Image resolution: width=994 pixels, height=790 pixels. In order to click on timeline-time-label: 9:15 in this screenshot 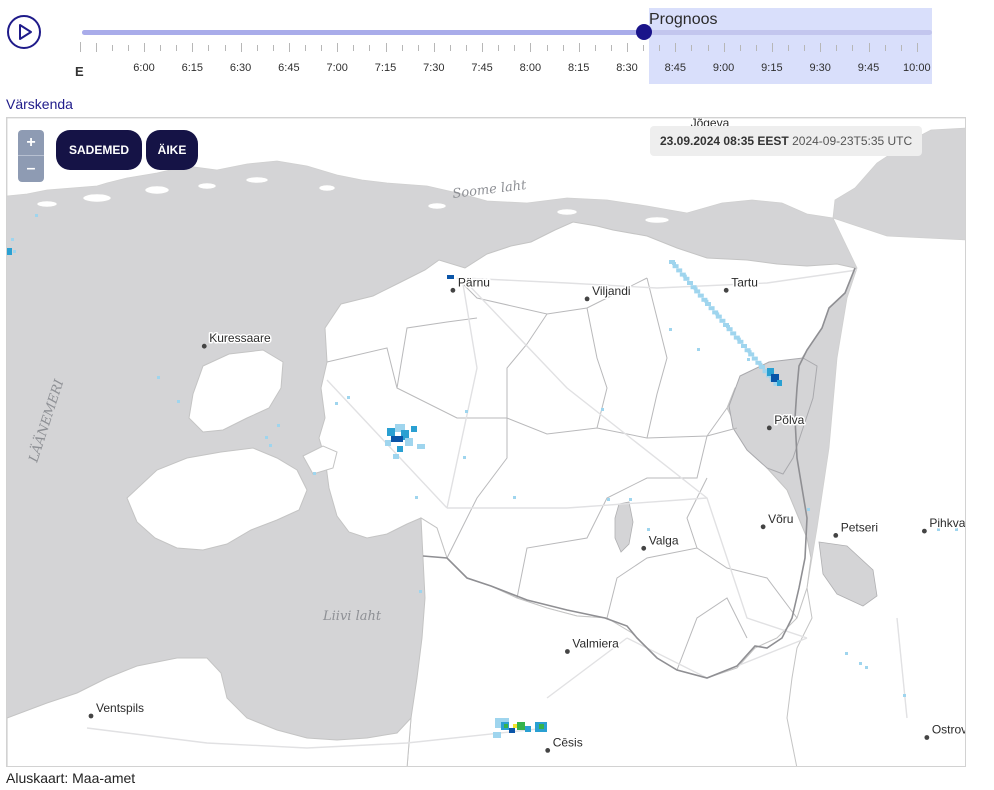, I will do `click(771, 68)`.